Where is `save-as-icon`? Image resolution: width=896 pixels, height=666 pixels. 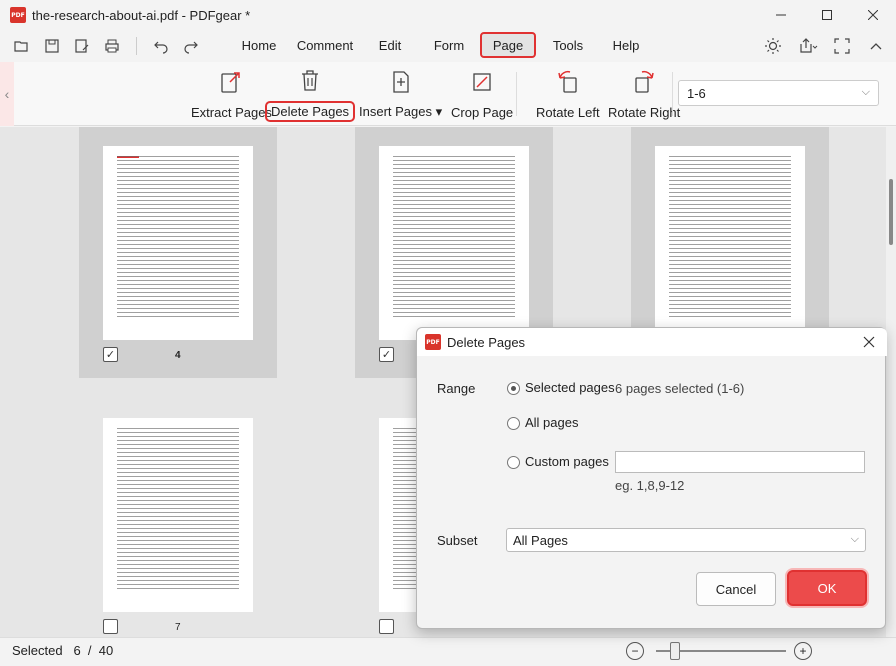 save-as-icon is located at coordinates (82, 46).